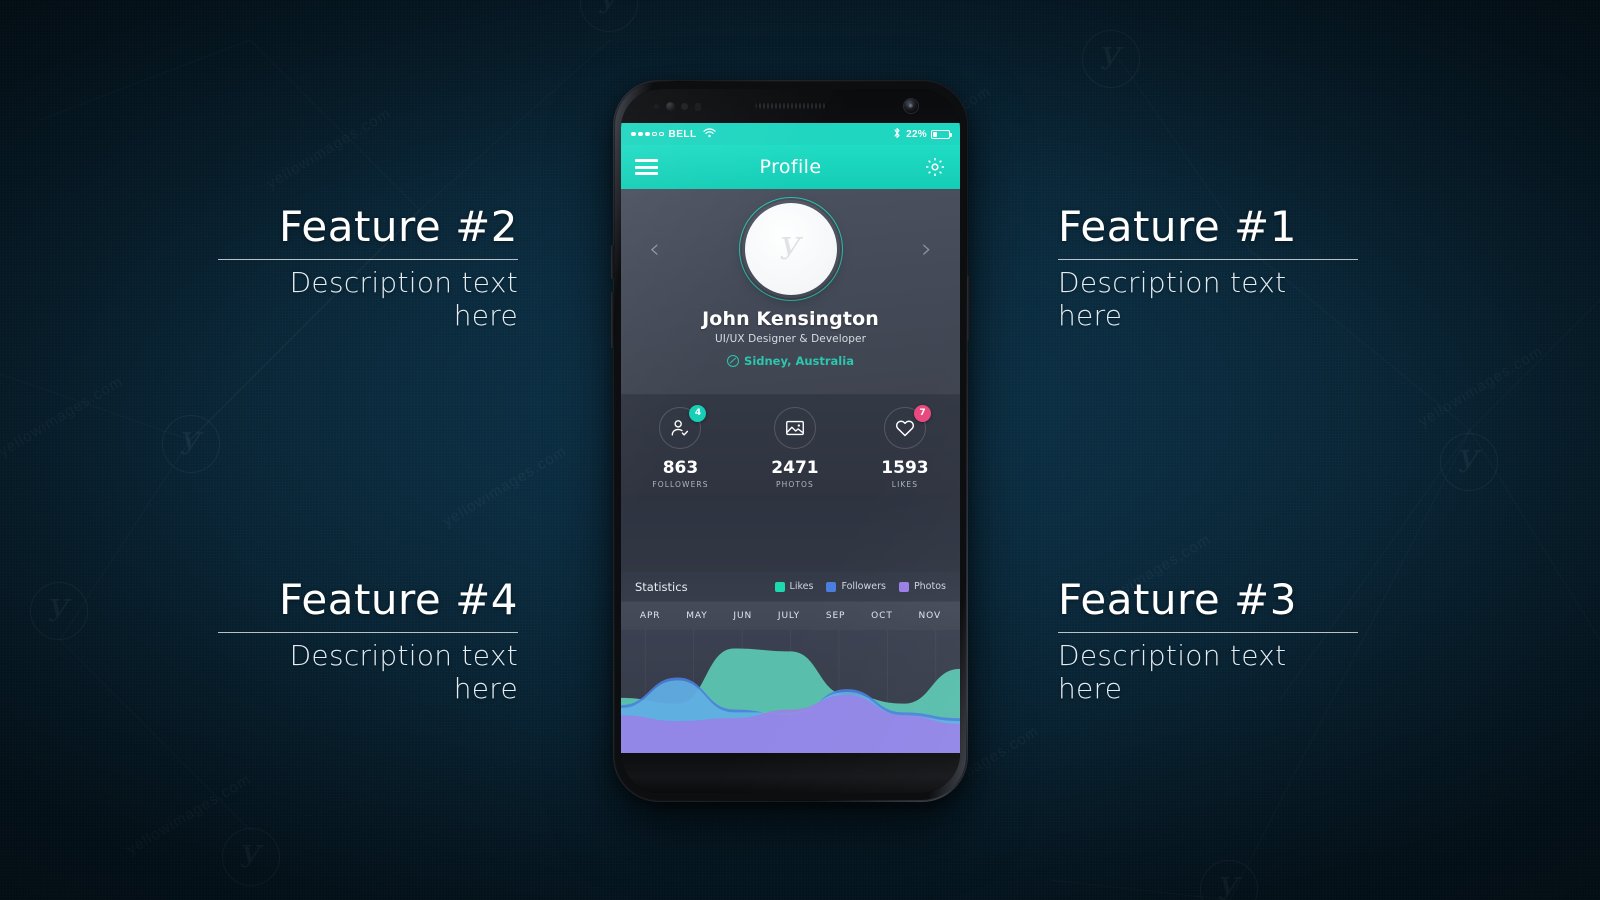 The width and height of the screenshot is (1600, 900). I want to click on heart-icon: 7, so click(907, 426).